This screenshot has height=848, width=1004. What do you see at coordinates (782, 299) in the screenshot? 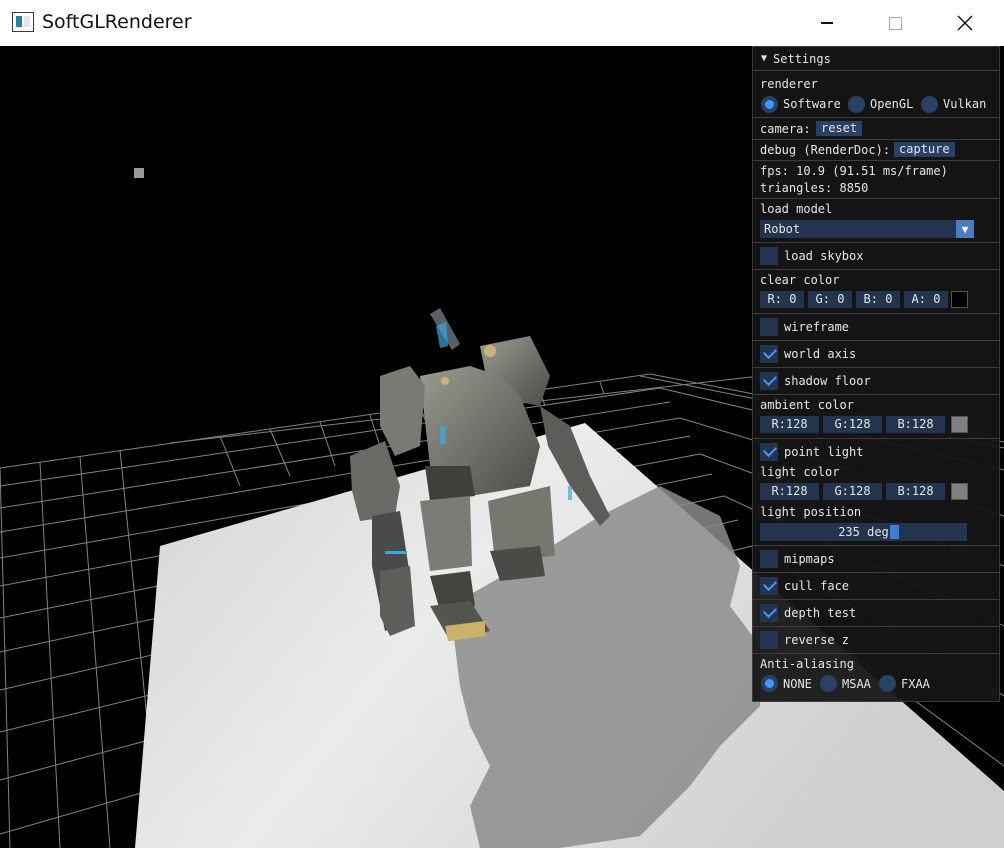
I see `clear-color-r: R: 0` at bounding box center [782, 299].